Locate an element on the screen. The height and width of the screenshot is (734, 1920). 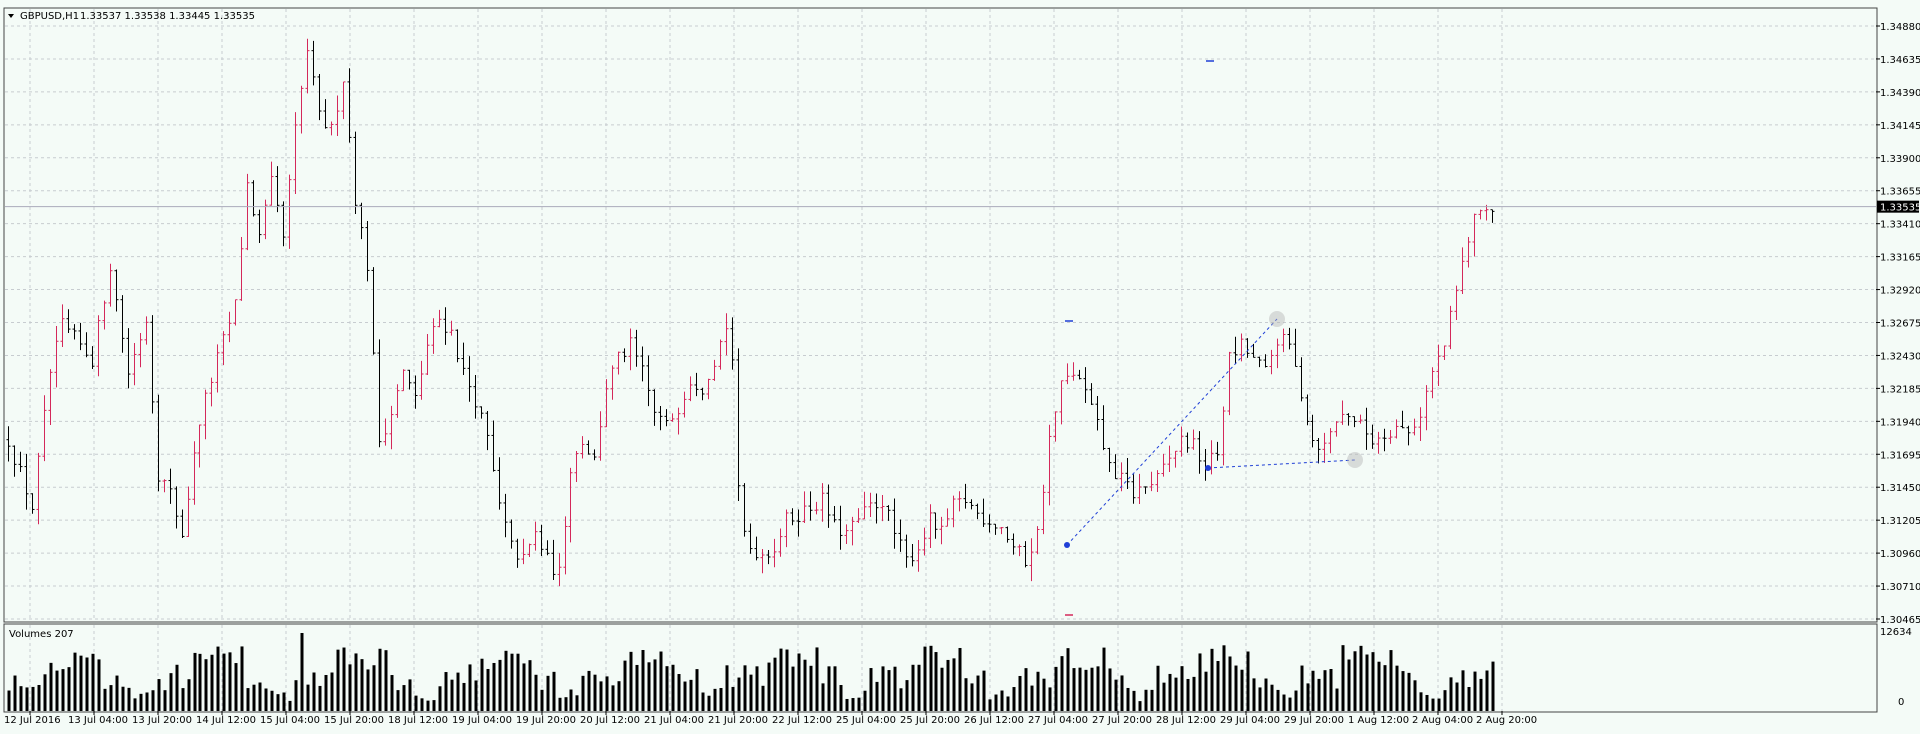
price-tick-label: 1.30710 is located at coordinates (1900, 587).